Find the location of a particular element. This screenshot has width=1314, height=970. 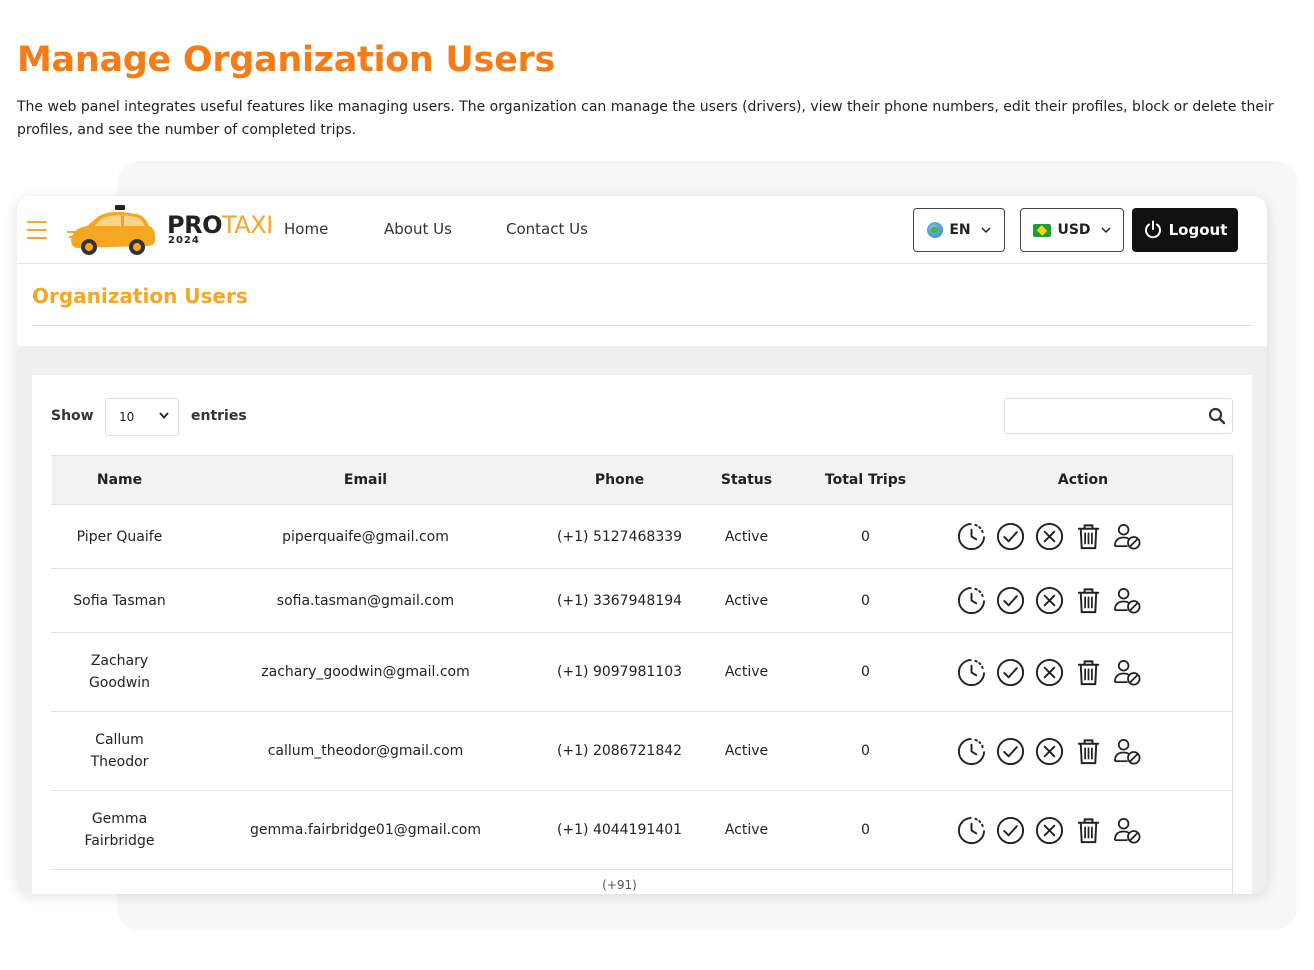

language-selector: EN is located at coordinates (959, 230).